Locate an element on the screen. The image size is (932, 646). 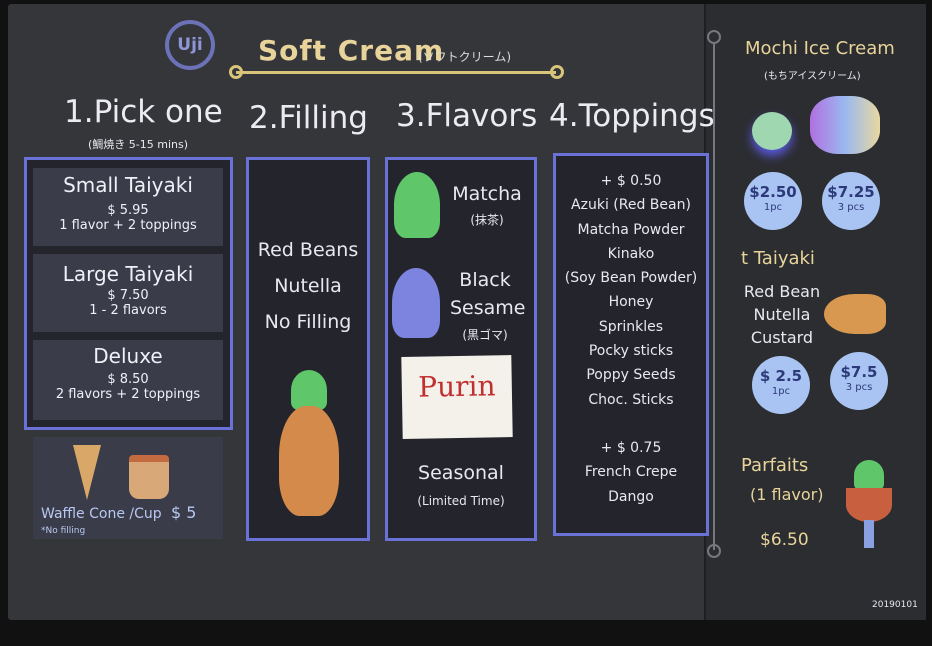
screen-code: 20190101 is located at coordinates (895, 605).